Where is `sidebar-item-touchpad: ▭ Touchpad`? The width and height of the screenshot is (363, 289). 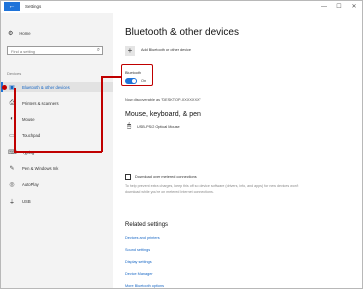 sidebar-item-touchpad: ▭ Touchpad is located at coordinates (57, 135).